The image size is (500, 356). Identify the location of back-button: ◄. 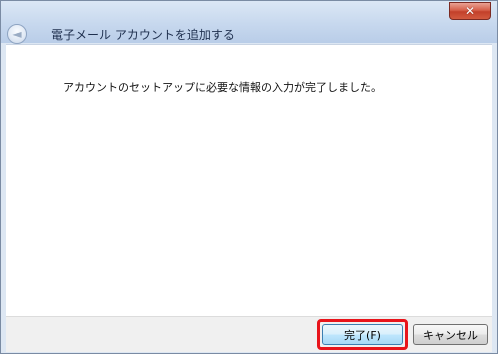
(17, 34).